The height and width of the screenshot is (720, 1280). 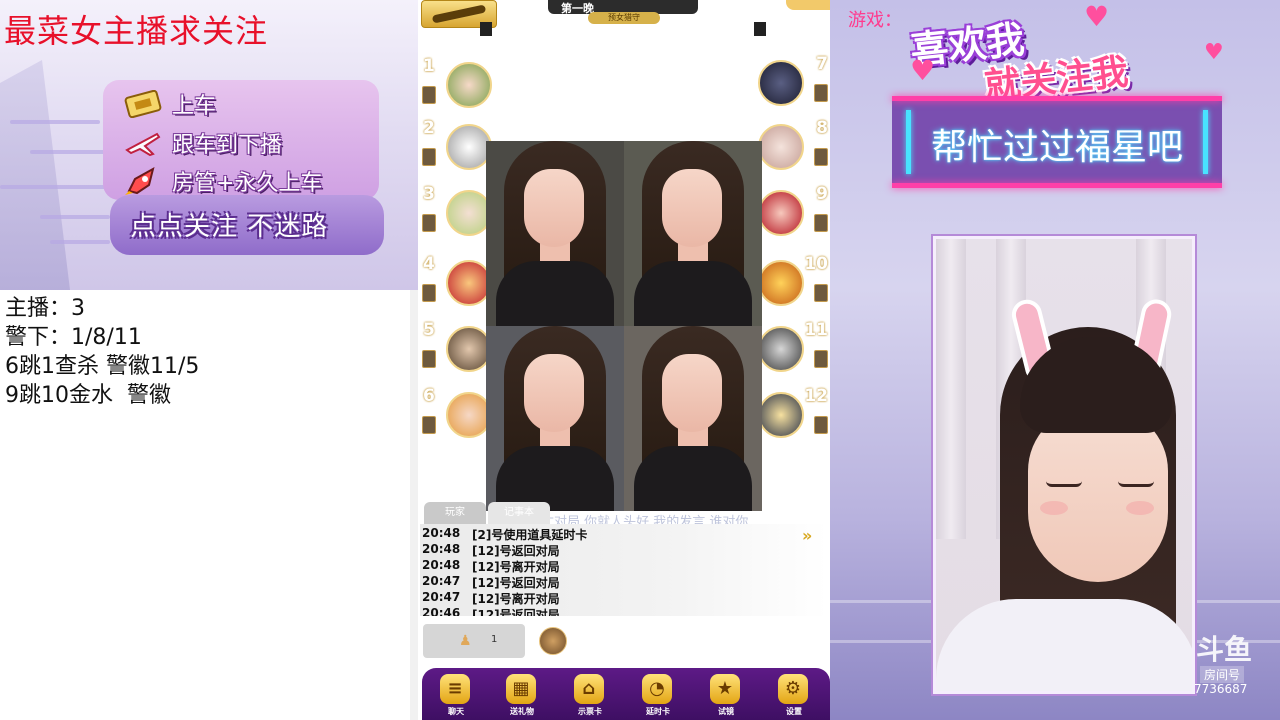 I want to click on tab-notebook: 记事本, so click(x=519, y=513).